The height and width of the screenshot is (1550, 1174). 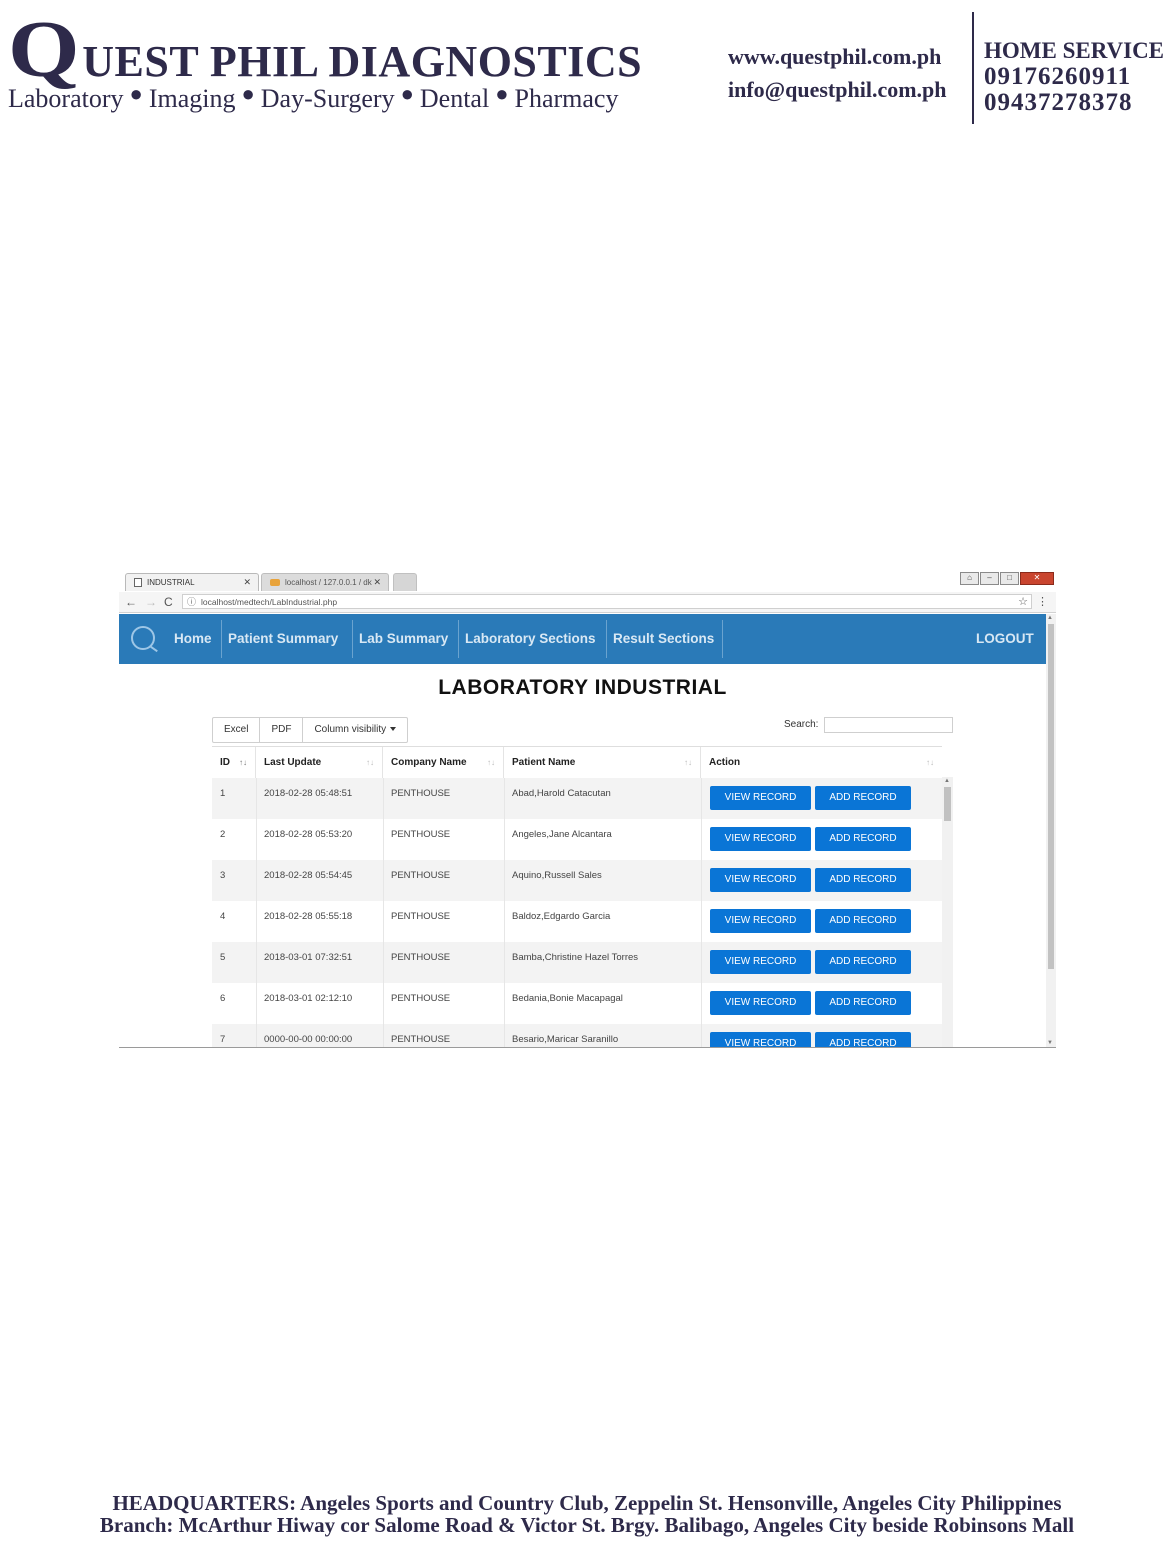 What do you see at coordinates (325, 582) in the screenshot?
I see `tab-phpmyadmin: localhost / 127.0.0.1 / dk ✕` at bounding box center [325, 582].